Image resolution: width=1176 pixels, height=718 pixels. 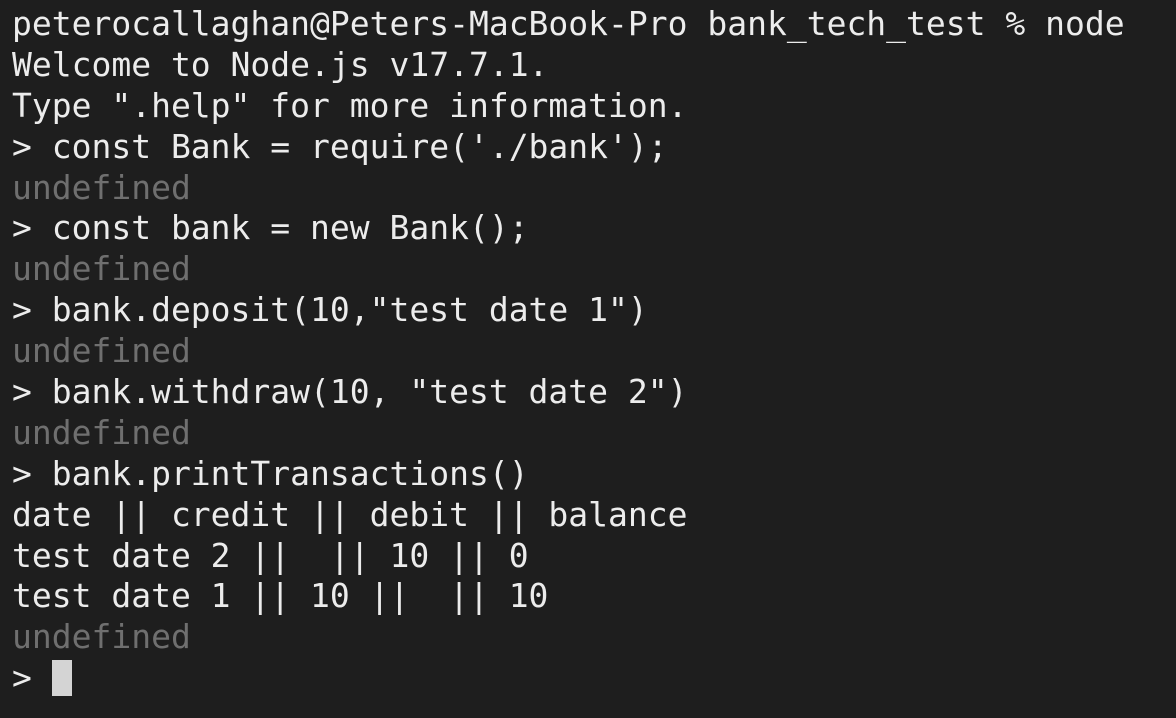 What do you see at coordinates (350, 392) in the screenshot?
I see `repl-input-line: > bank.withdraw(10, "test date 2")` at bounding box center [350, 392].